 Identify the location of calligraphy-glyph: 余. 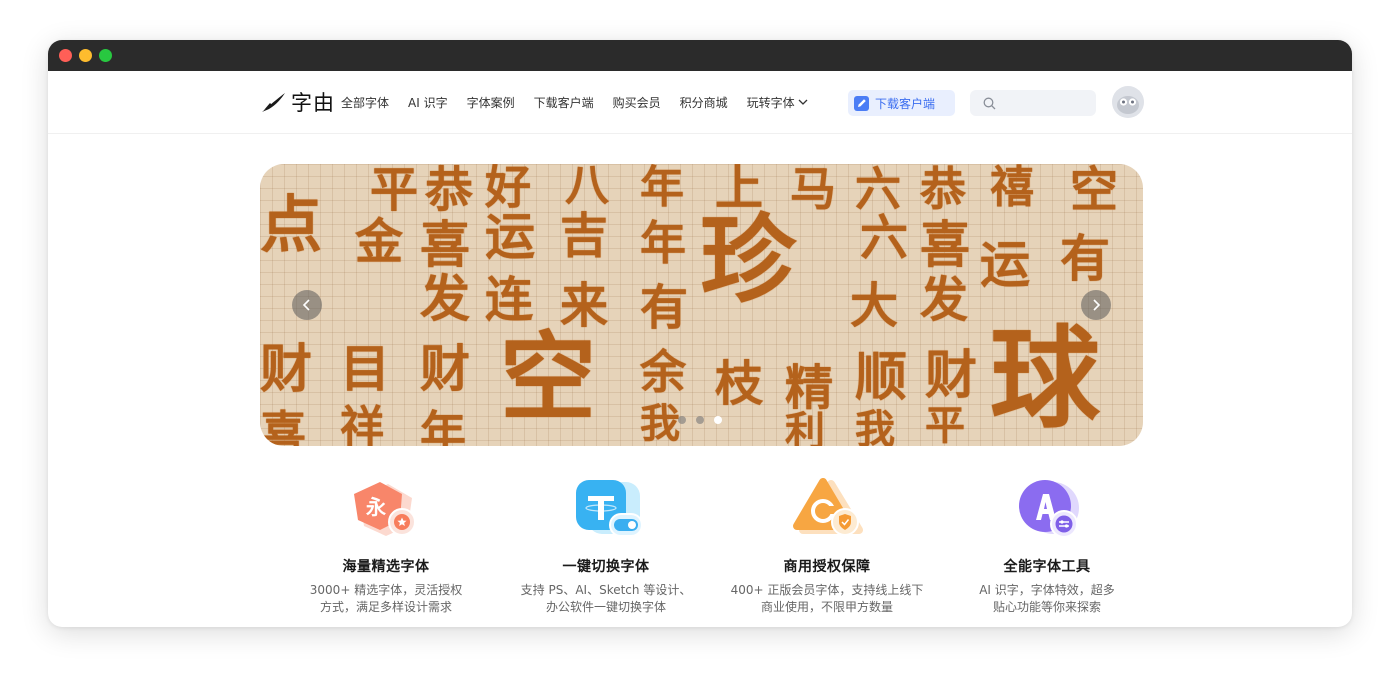
(663, 372).